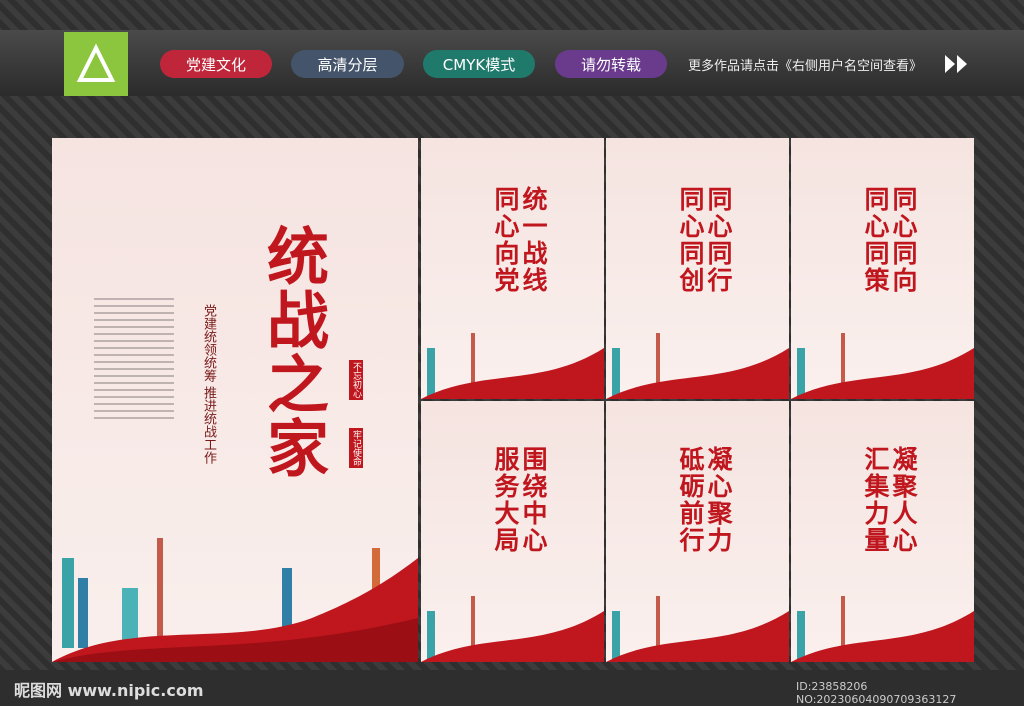  I want to click on tag-pill-2: 高清分层, so click(347, 64).